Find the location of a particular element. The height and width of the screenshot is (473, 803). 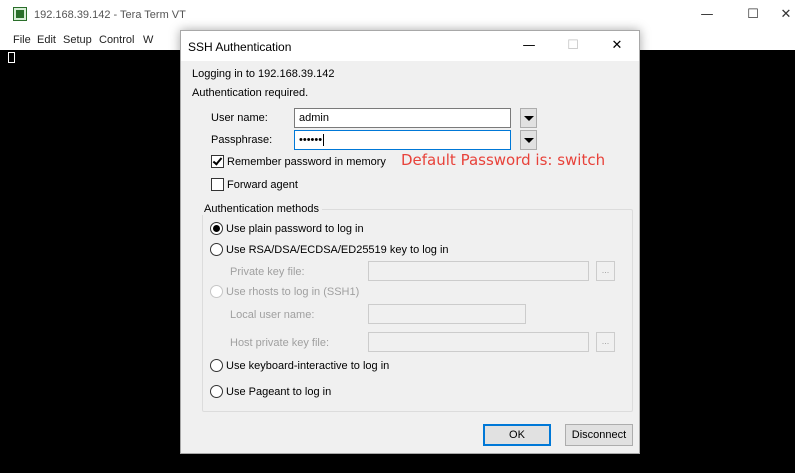

pageant-radio is located at coordinates (216, 391).